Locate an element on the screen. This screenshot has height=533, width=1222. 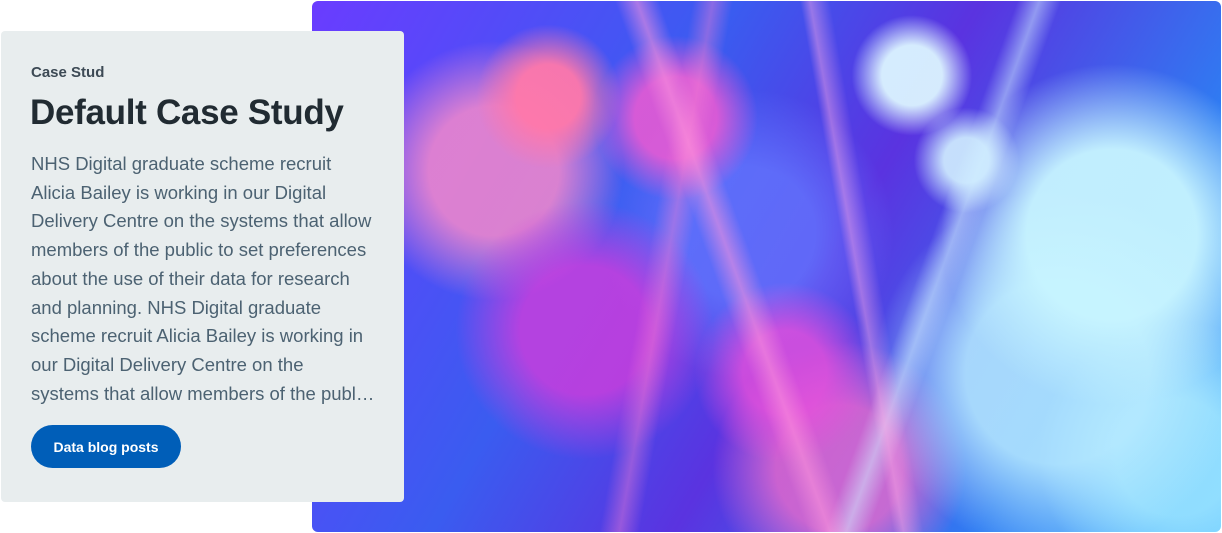
data-blog-posts-button: Data blog posts is located at coordinates (106, 446).